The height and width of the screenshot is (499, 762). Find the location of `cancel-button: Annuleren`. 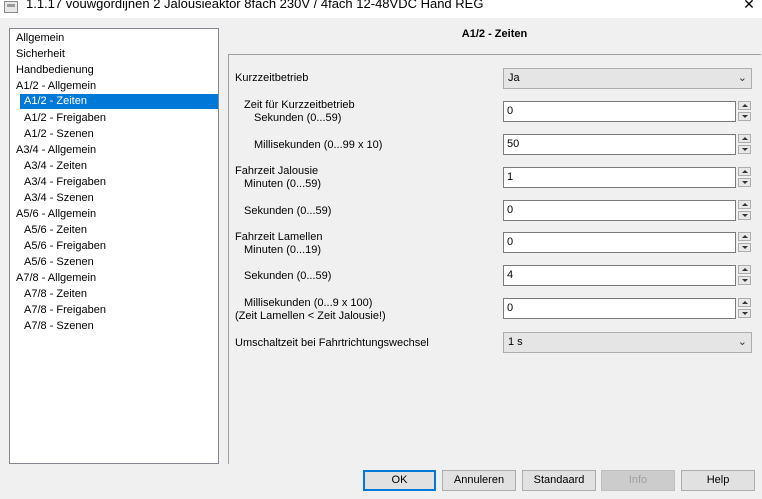

cancel-button: Annuleren is located at coordinates (479, 480).